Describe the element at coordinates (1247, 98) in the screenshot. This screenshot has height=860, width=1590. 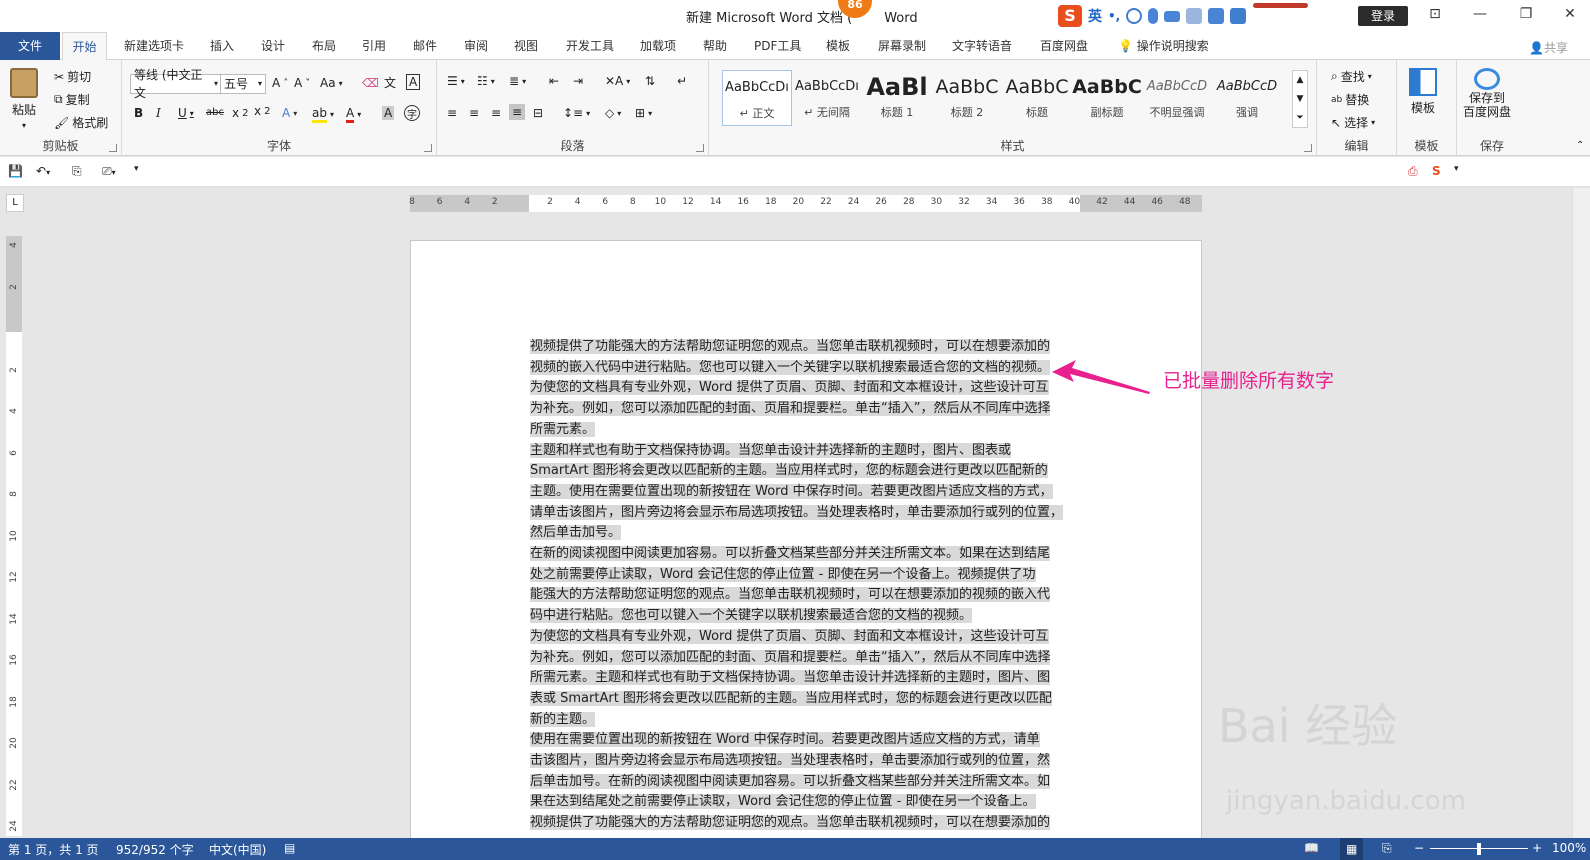
I see `style-emphasis: AaBbCcD 强调` at that location.